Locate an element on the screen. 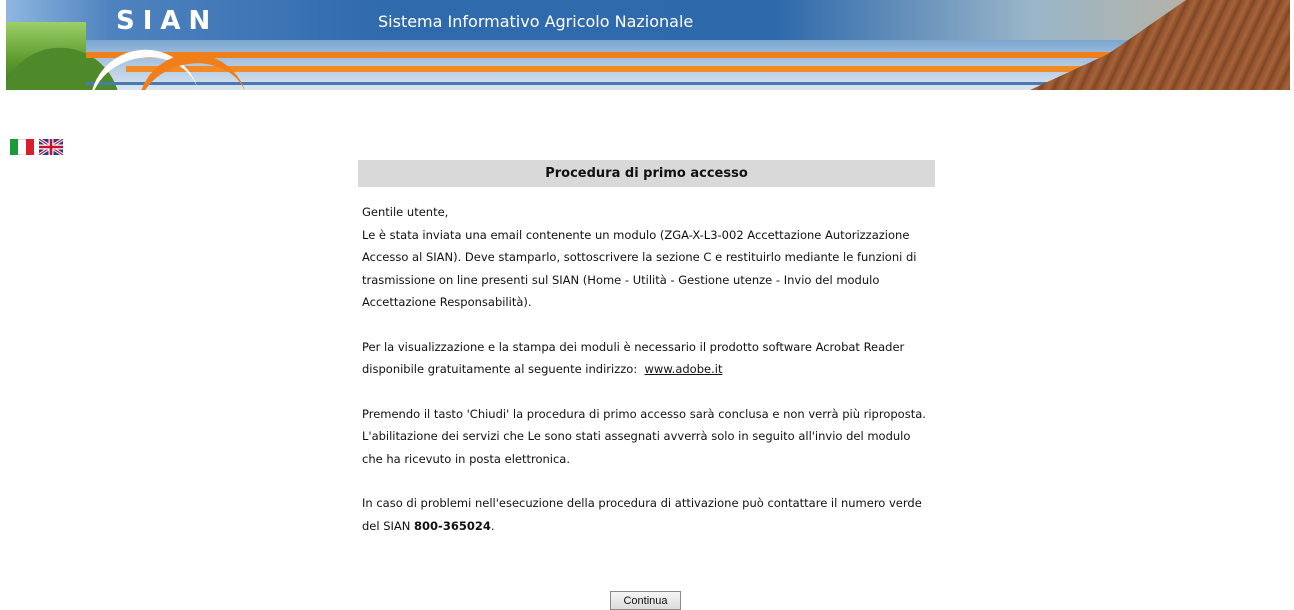 The width and height of the screenshot is (1294, 610). greeting-text: Gentile utente, is located at coordinates (405, 212).